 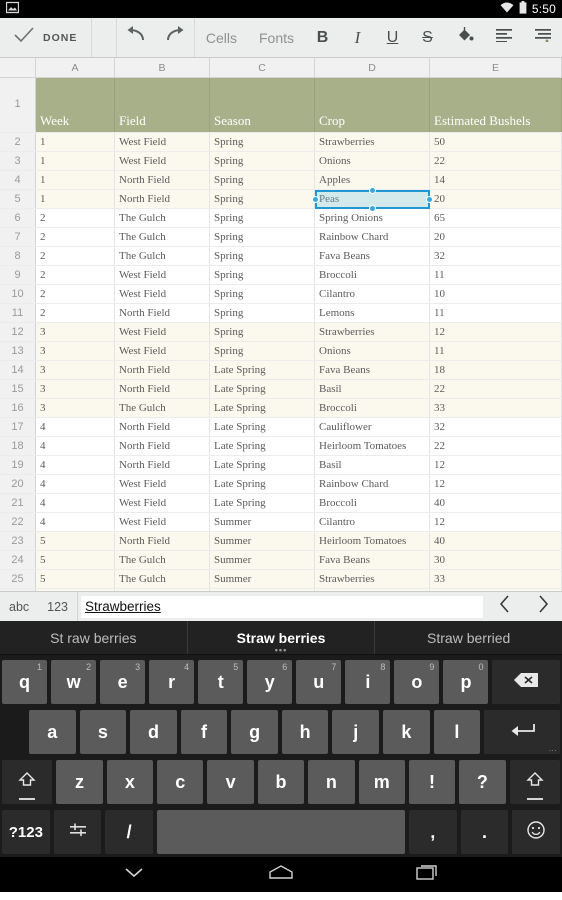 I want to click on table-row: 25 5 The Gulch Summer Strawberries 33, so click(x=281, y=579).